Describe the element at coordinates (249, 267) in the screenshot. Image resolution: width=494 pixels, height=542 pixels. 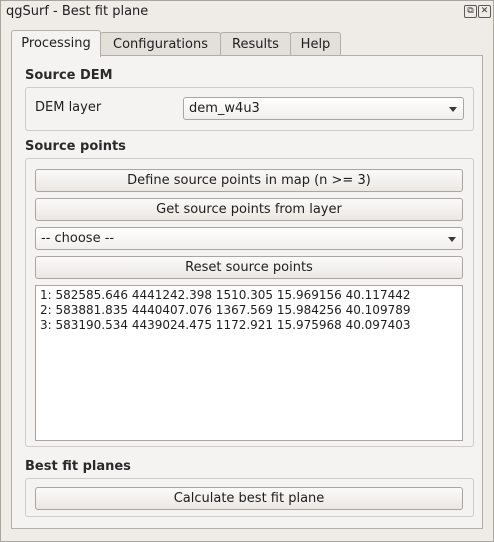
I see `reset-points-button: Reset source points` at that location.